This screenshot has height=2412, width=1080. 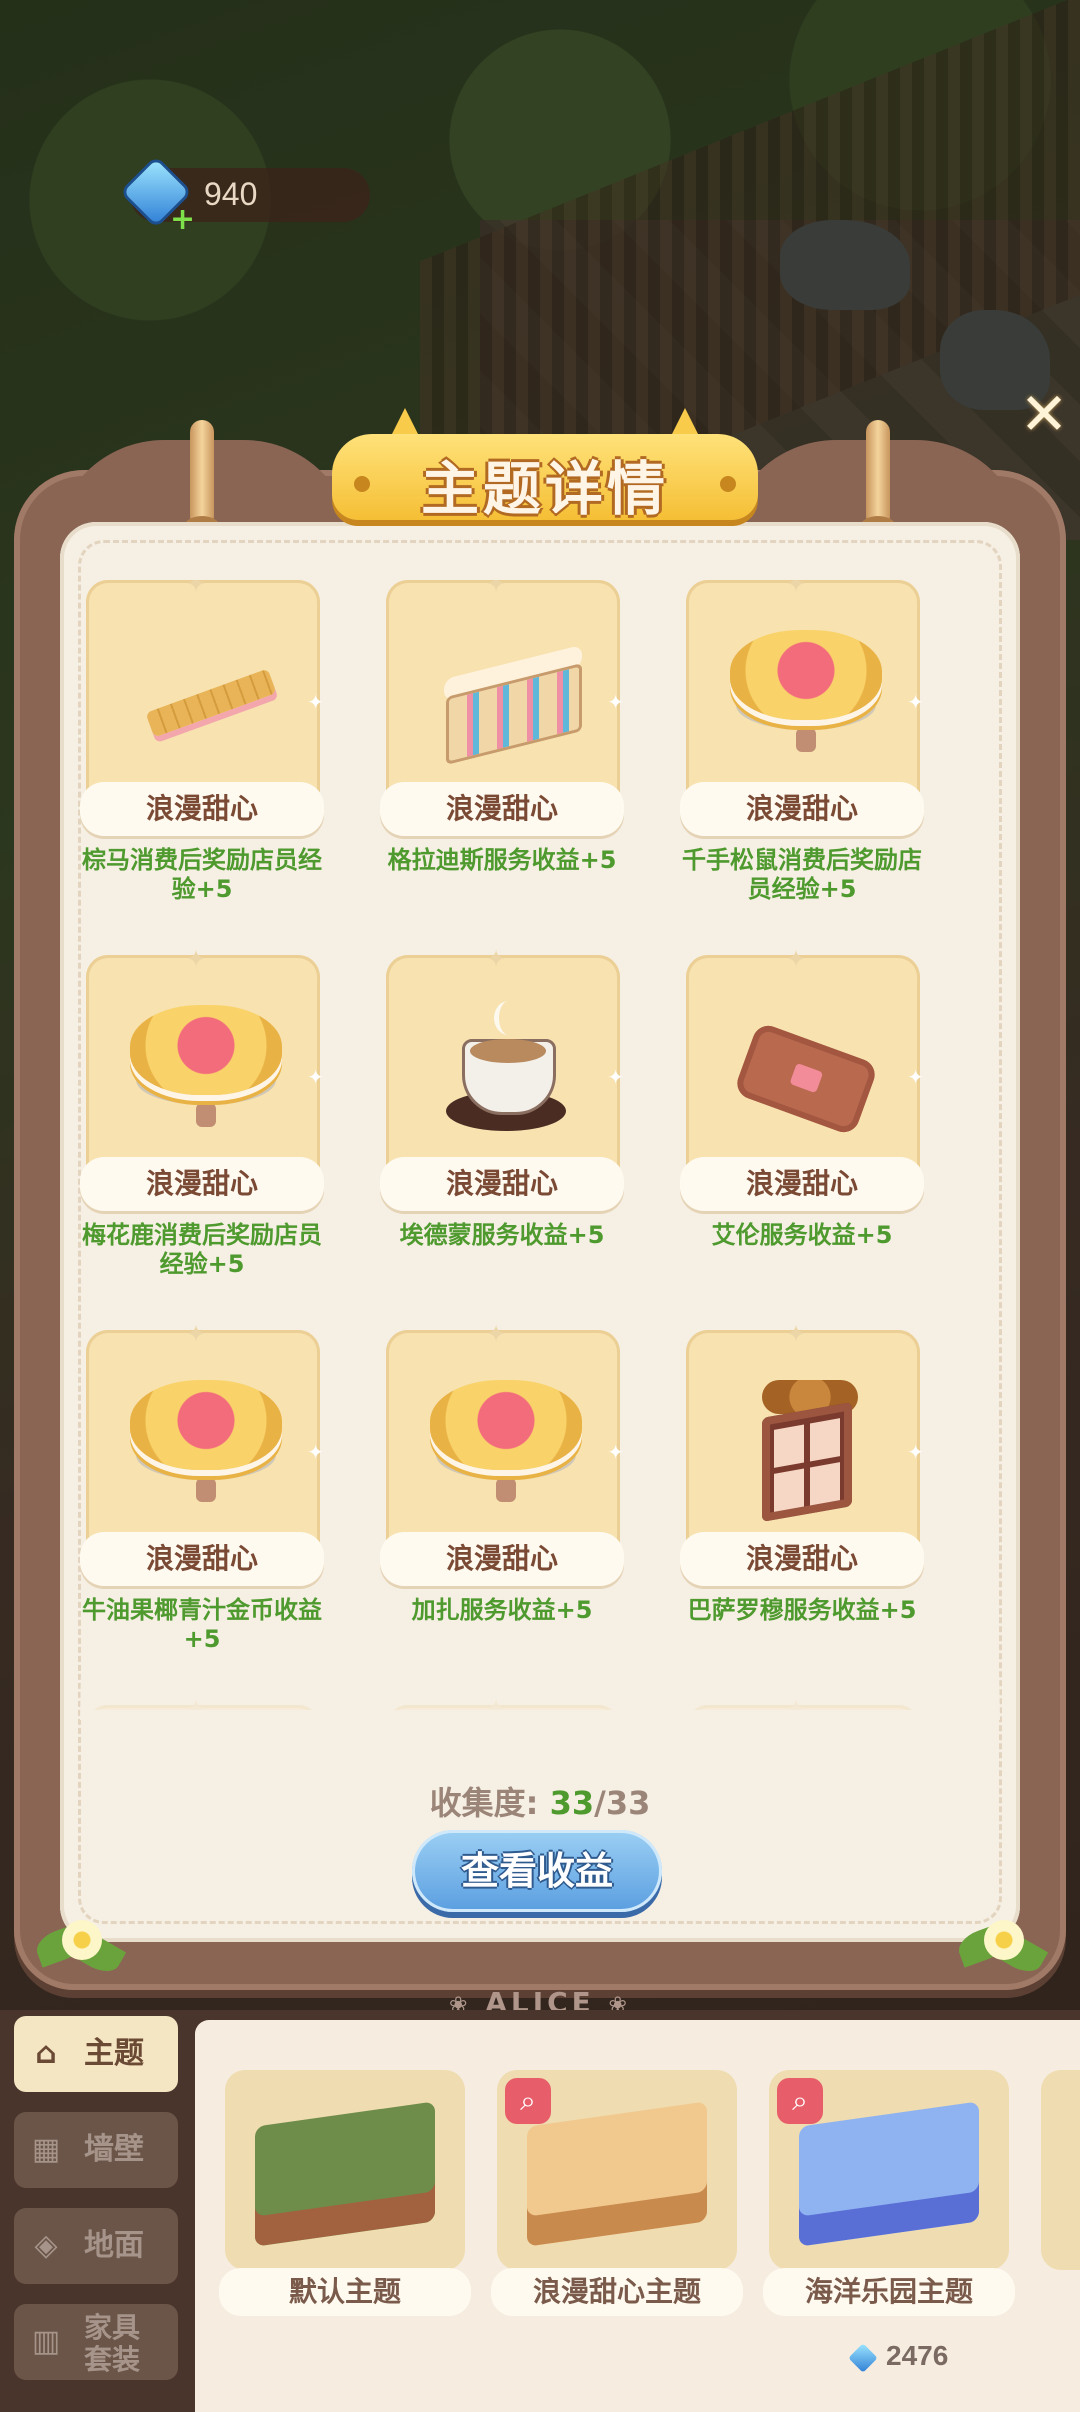 I want to click on arched-window-icon, so click(x=806, y=1446).